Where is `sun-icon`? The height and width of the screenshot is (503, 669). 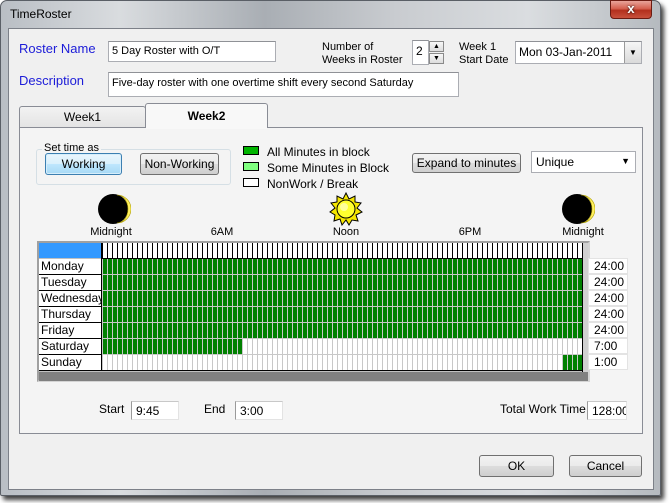 sun-icon is located at coordinates (346, 209).